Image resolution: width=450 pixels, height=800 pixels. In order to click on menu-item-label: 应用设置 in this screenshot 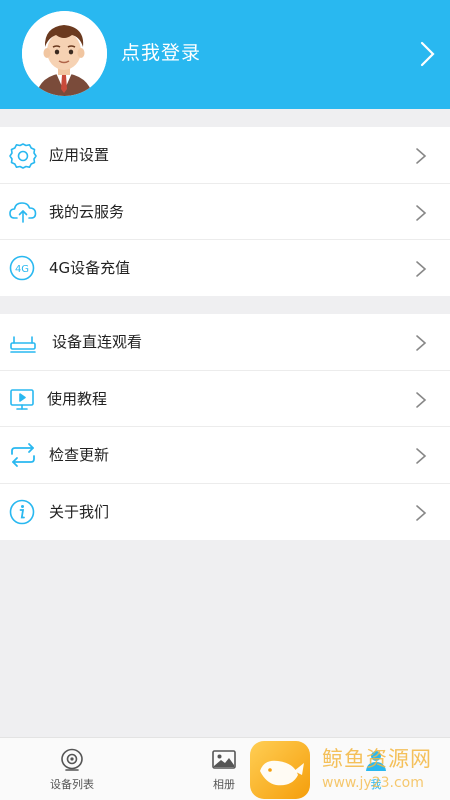, I will do `click(79, 155)`.